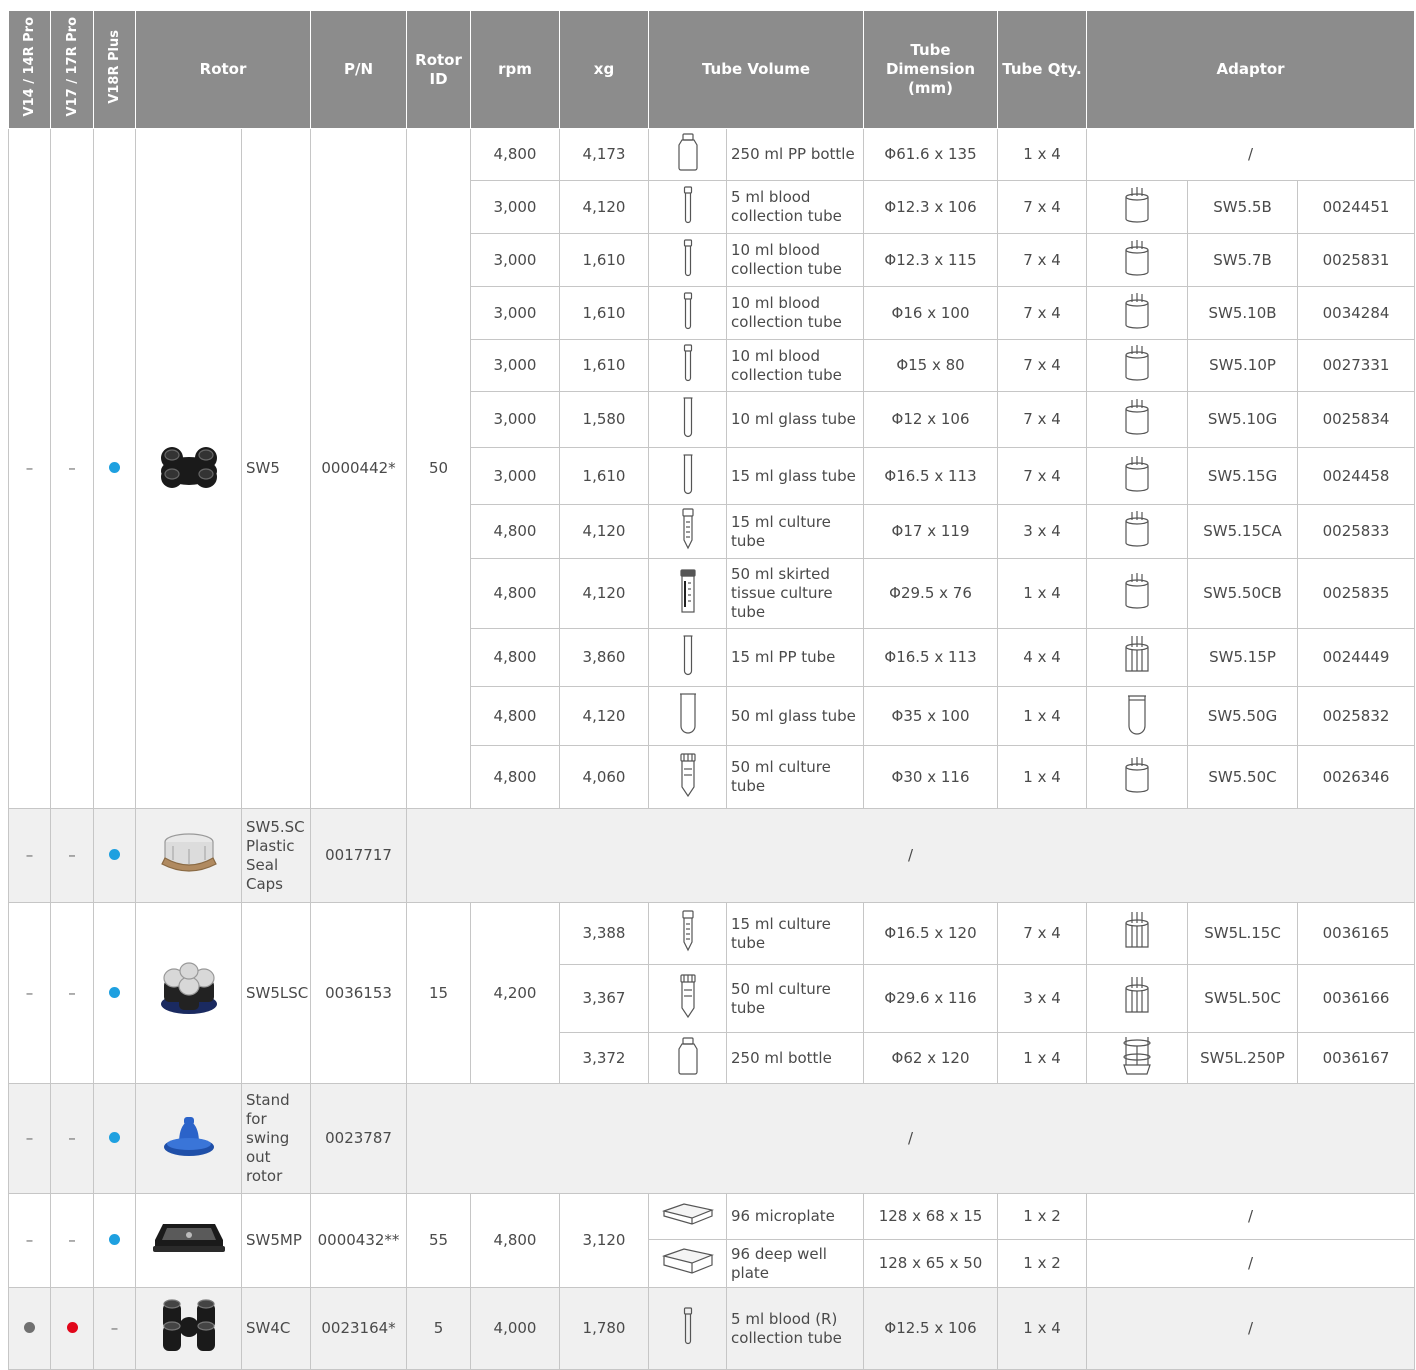 Image resolution: width=1416 pixels, height=1370 pixels. Describe the element at coordinates (29, 1328) in the screenshot. I see `compat-v14-cell` at that location.